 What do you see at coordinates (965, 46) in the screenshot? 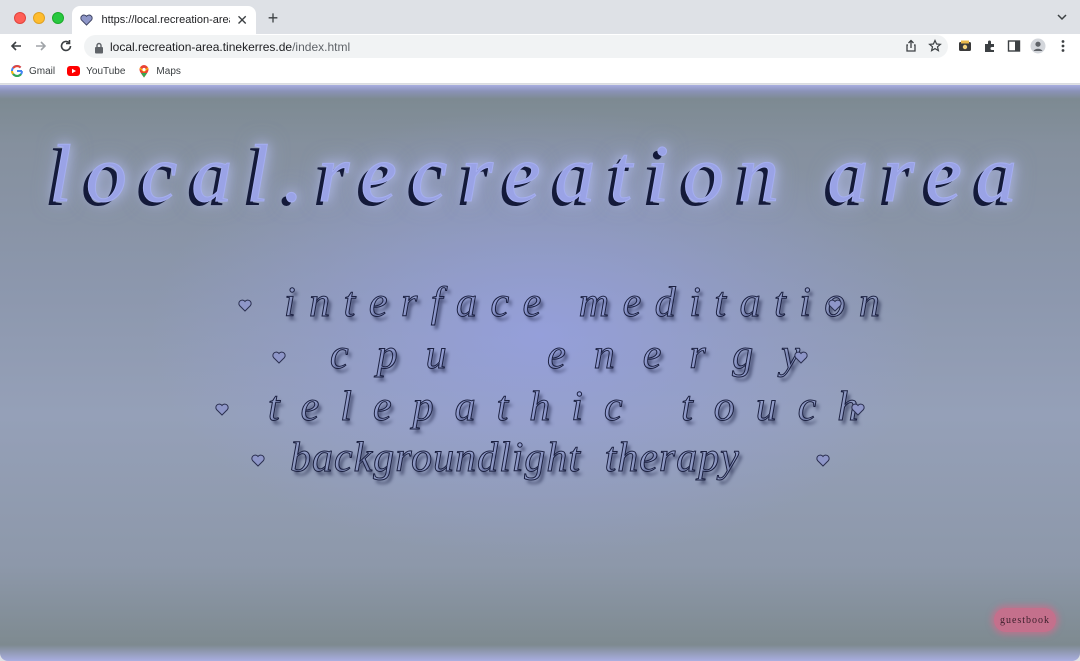
I see `extension-app-icon` at bounding box center [965, 46].